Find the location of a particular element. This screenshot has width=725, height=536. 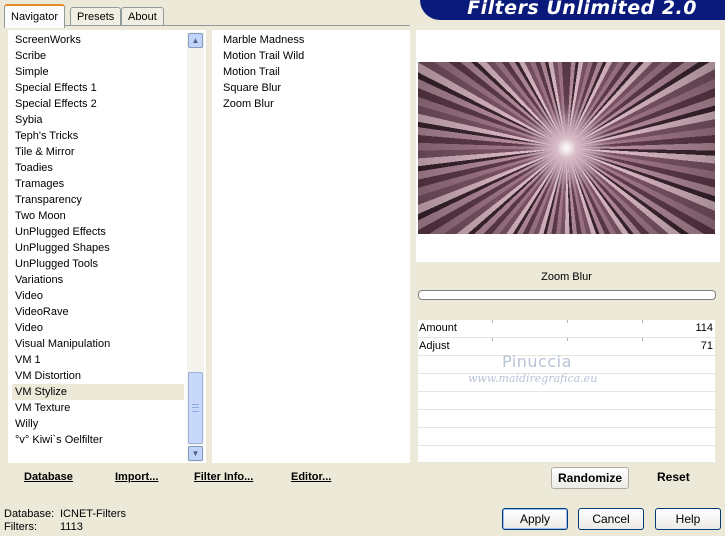

category-list-item: VM 1 is located at coordinates (98, 360).